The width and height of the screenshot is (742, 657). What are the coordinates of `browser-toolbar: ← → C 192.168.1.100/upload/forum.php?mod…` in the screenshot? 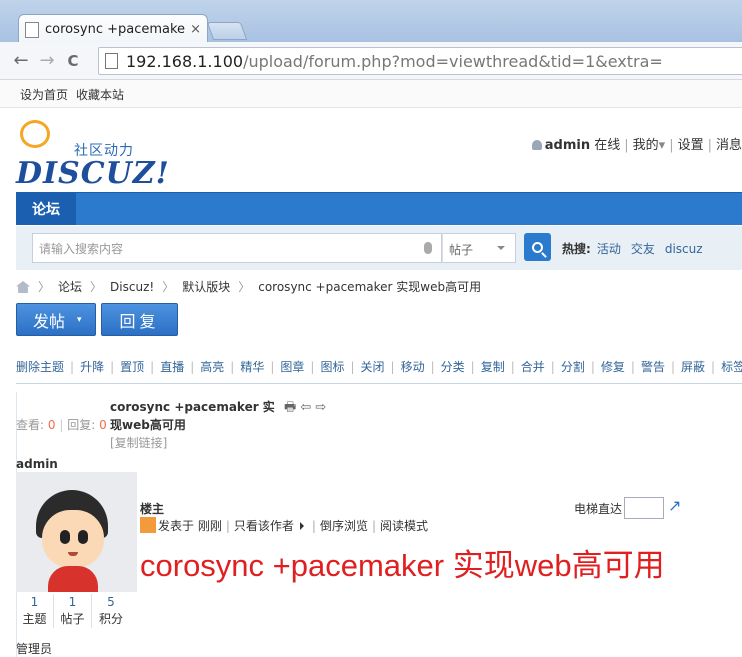 It's located at (371, 61).